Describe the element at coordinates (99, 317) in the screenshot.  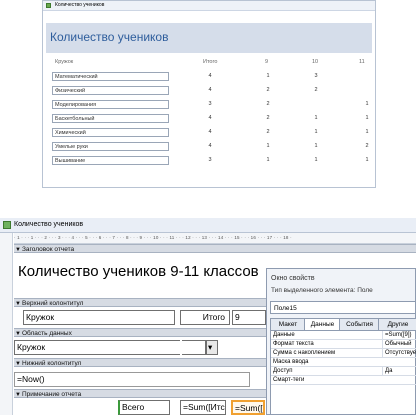
I see `header-kruzhok-label: Кружок` at that location.